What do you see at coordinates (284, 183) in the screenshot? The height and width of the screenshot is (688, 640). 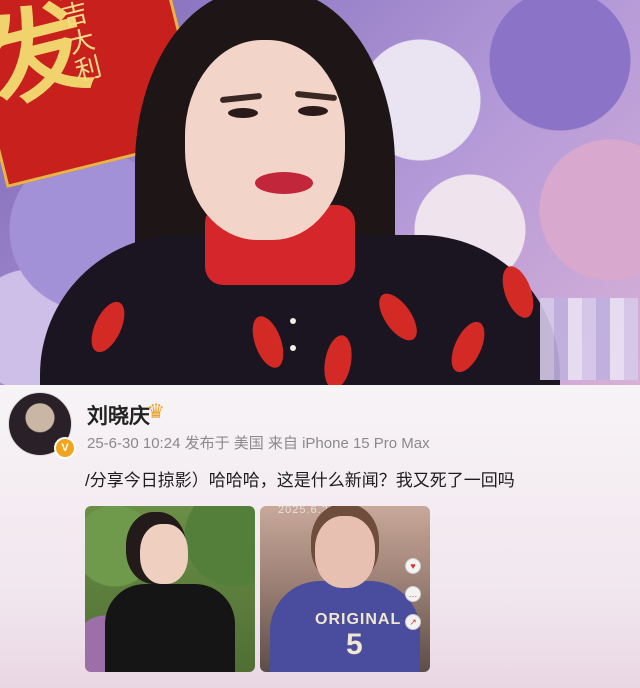 I see `lips` at bounding box center [284, 183].